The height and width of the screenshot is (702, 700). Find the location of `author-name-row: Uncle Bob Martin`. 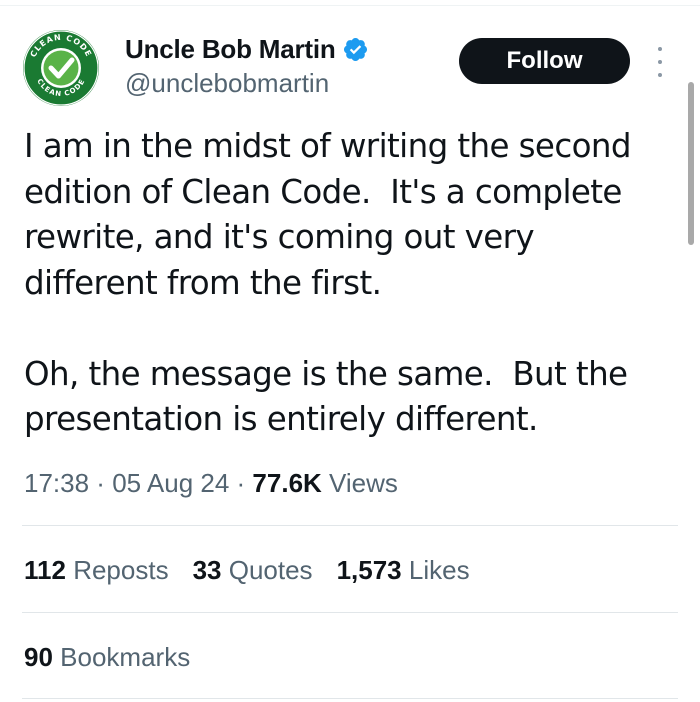

author-name-row: Uncle Bob Martin is located at coordinates (247, 49).